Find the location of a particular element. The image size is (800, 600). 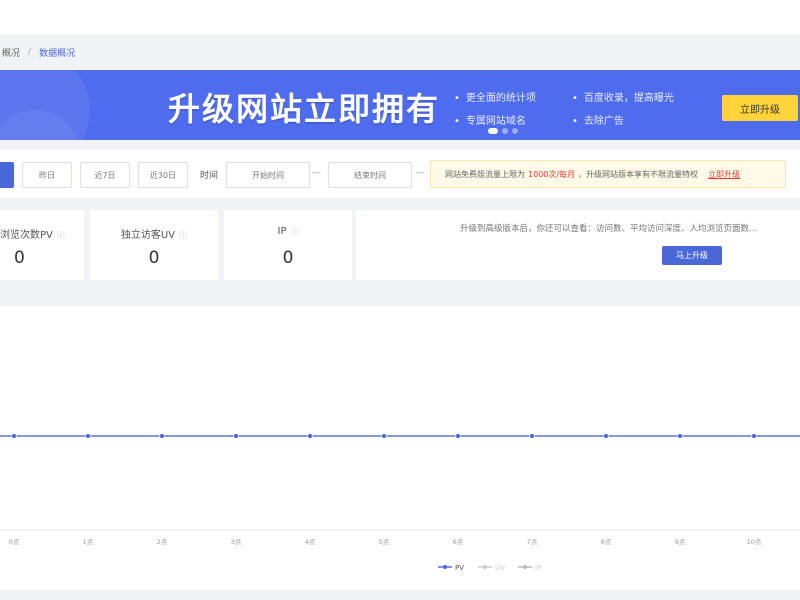

upgrade-promo-card: 升级到高级版本后，你还可以查看：访问数、平均访问深度、人均浏览页面数… 马上升级 is located at coordinates (578, 245).